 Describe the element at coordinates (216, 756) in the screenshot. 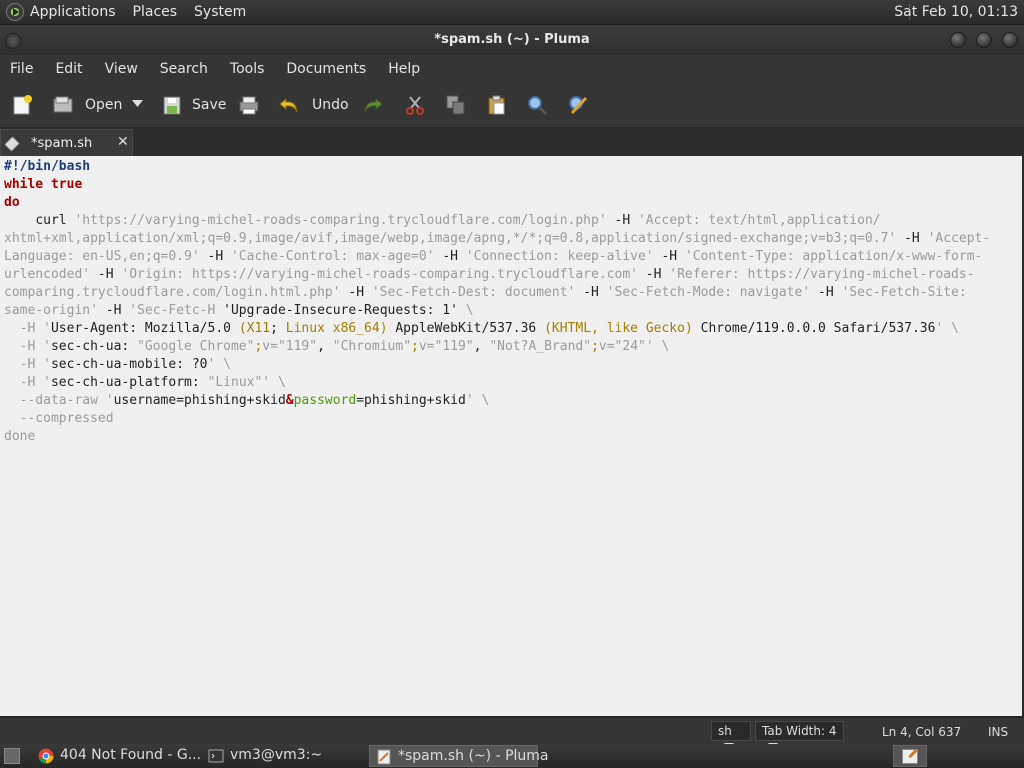

I see `terminal-icon` at that location.